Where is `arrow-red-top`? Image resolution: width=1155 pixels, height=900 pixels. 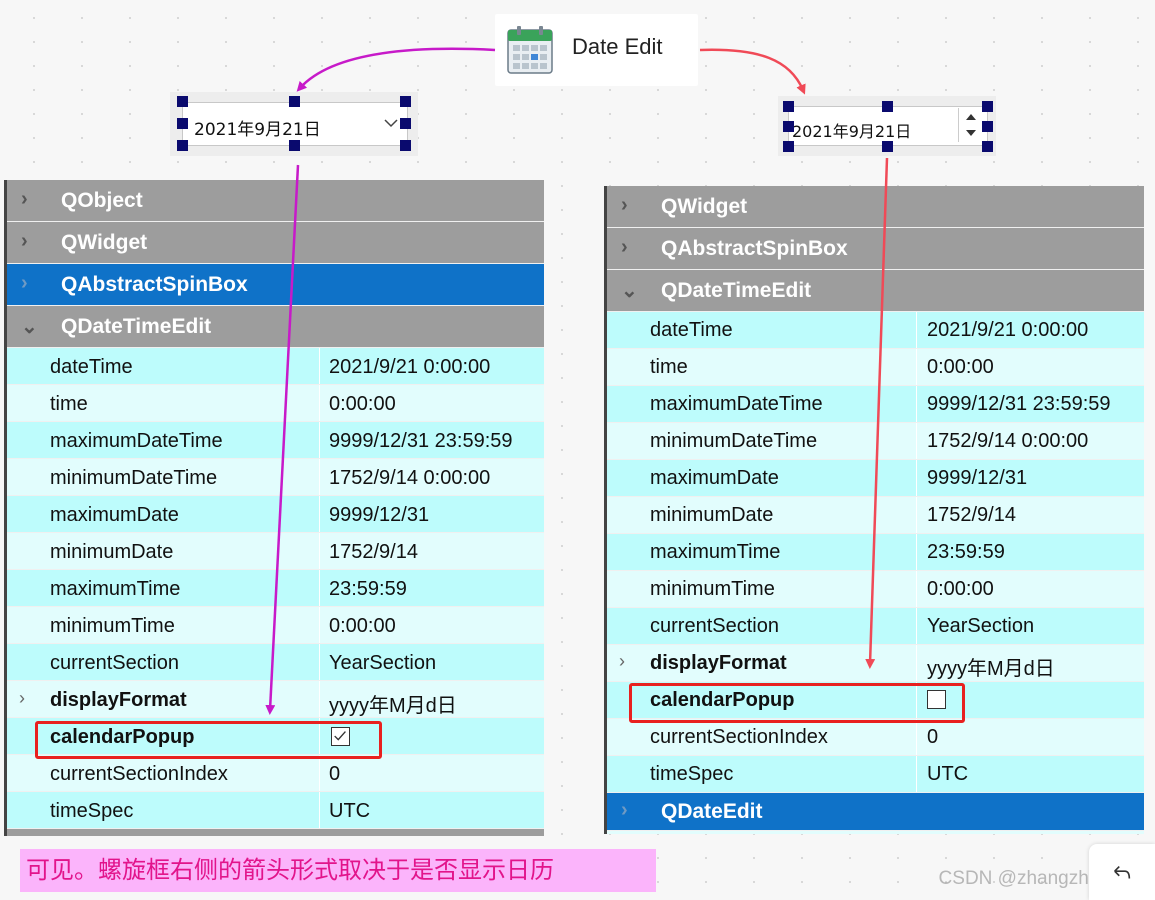 arrow-red-top is located at coordinates (752, 71).